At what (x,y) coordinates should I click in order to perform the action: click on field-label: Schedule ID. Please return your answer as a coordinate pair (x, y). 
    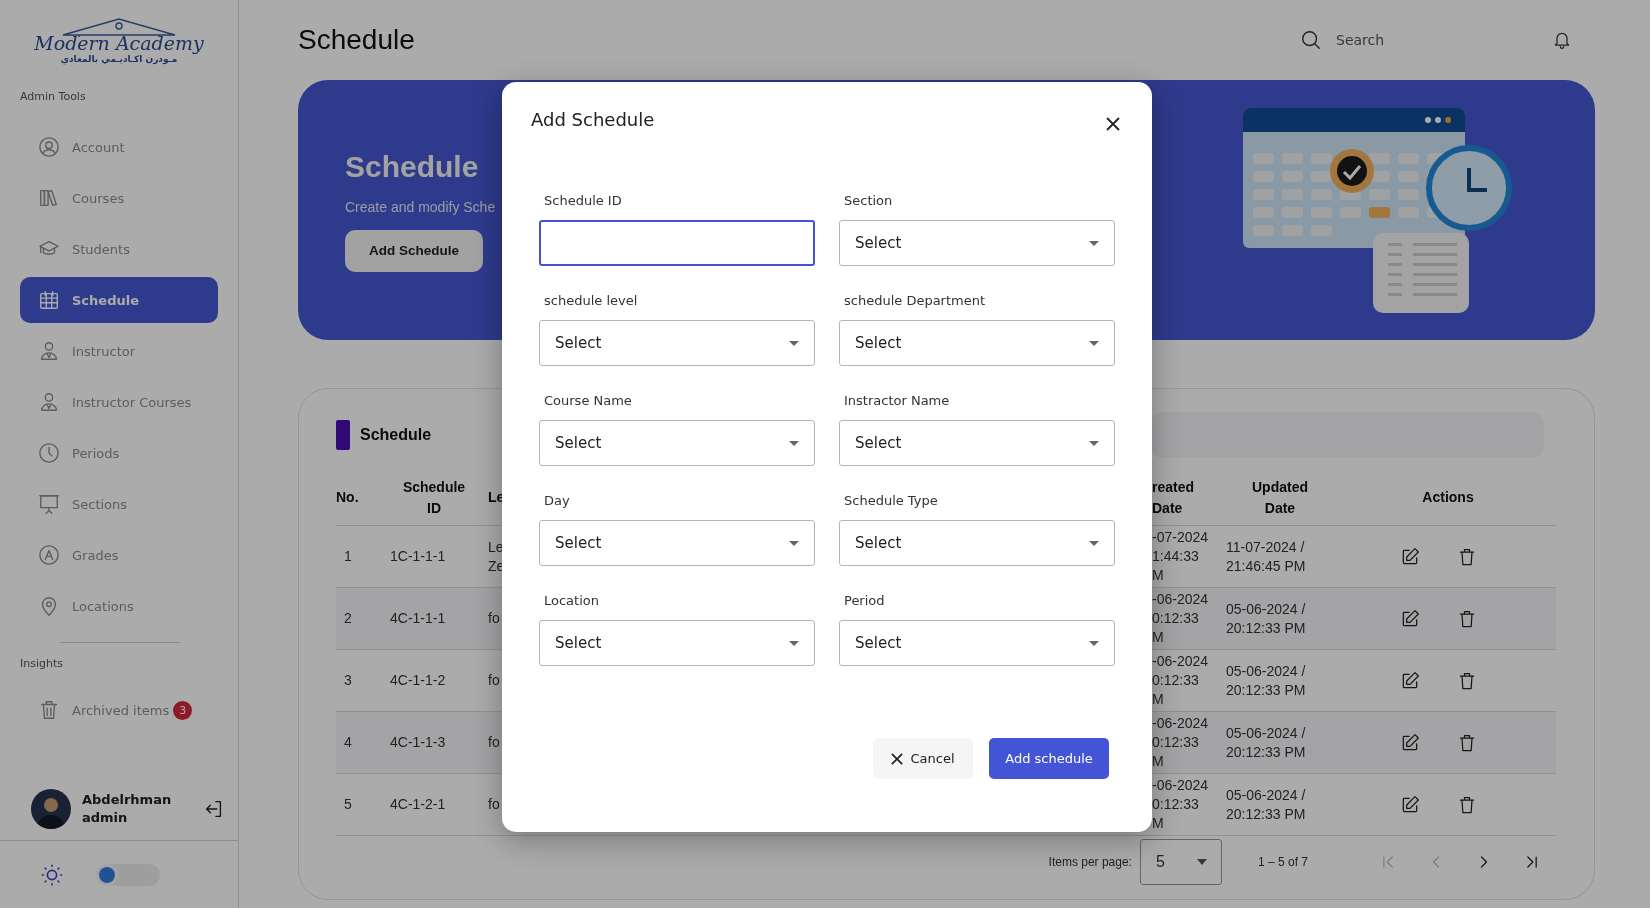
    Looking at the image, I should click on (583, 201).